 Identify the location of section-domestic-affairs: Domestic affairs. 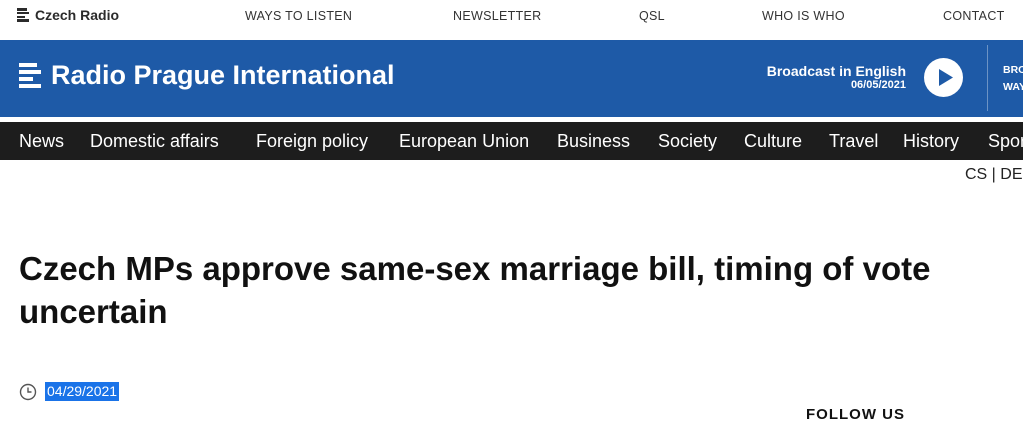
(154, 141).